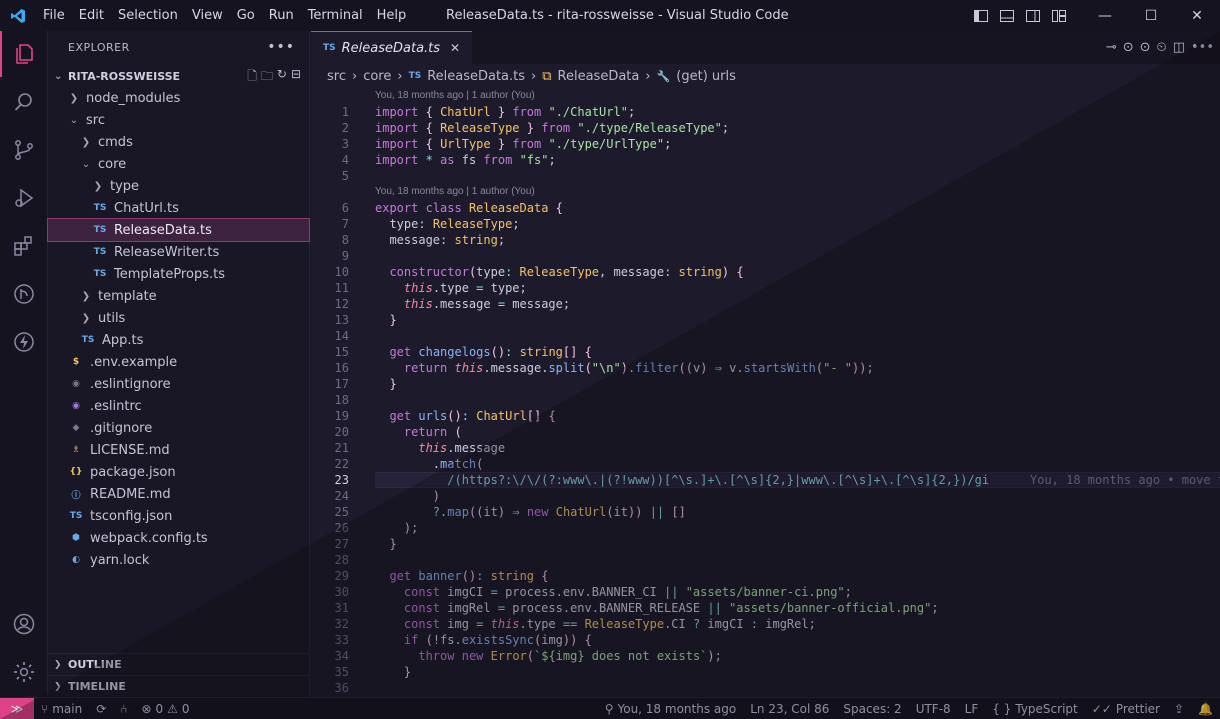 This screenshot has height=719, width=1220. Describe the element at coordinates (281, 15) in the screenshot. I see `menu-run: Run` at that location.